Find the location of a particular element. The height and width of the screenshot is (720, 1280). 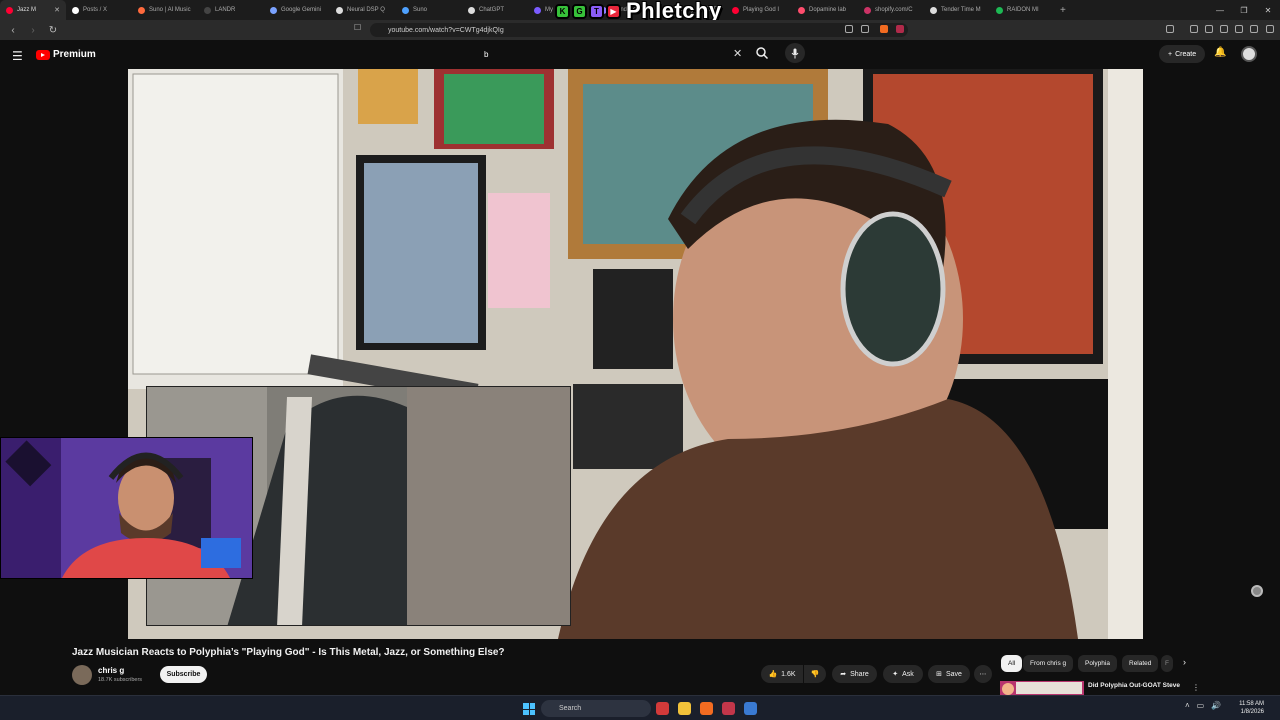

browser-tab: Posts / X is located at coordinates (99, 10).